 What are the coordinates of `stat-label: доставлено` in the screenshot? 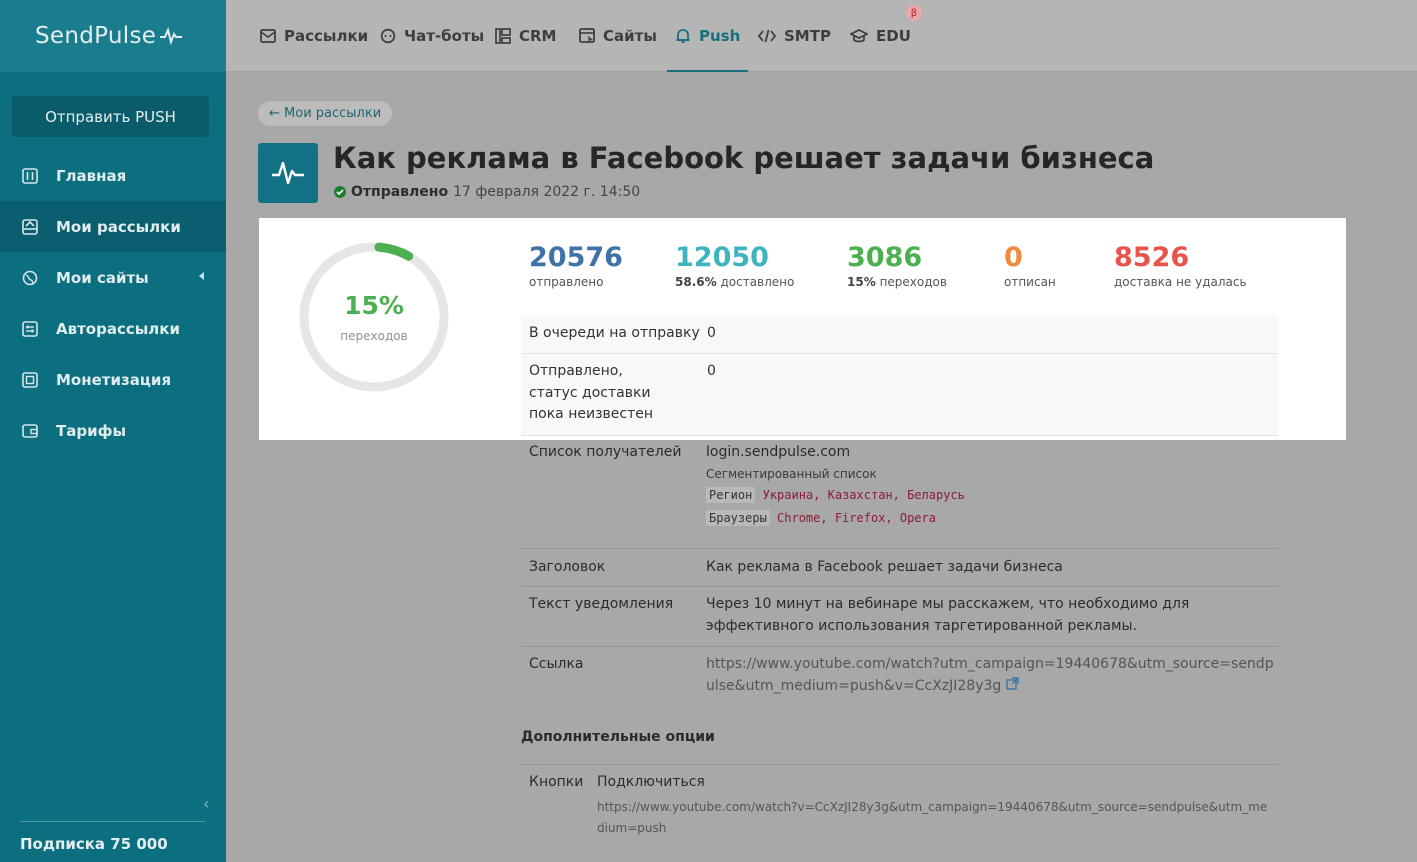 It's located at (757, 282).